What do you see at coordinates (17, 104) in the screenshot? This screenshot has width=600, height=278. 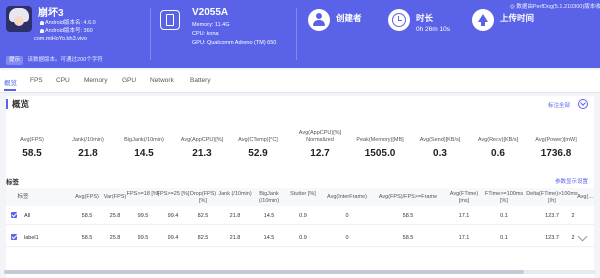 I see `section-title: 概览` at bounding box center [17, 104].